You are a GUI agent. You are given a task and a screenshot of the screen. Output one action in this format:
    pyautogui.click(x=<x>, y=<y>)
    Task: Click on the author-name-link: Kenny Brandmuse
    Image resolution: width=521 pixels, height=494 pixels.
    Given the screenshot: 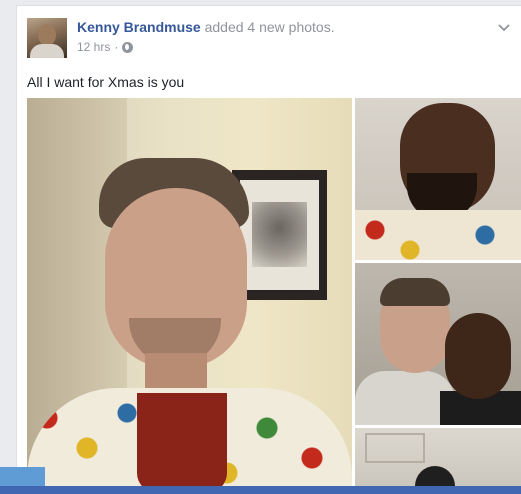 What is the action you would take?
    pyautogui.click(x=139, y=27)
    